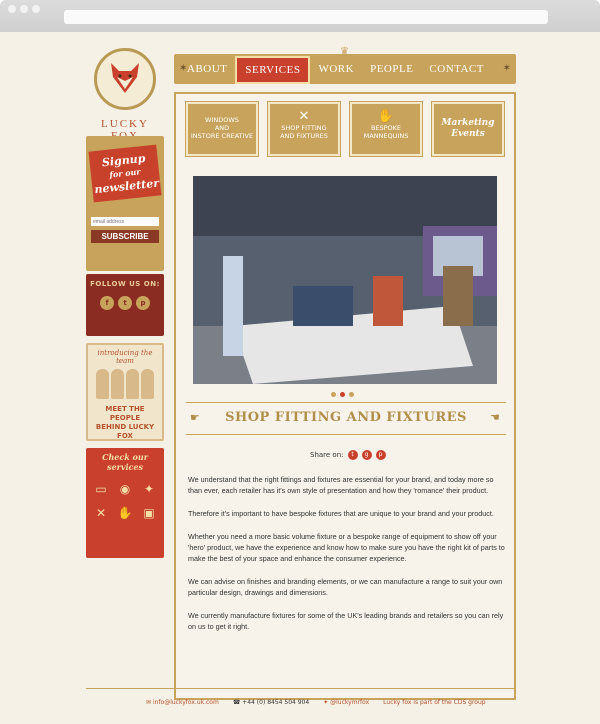 Image resolution: width=600 pixels, height=724 pixels. Describe the element at coordinates (24, 9) in the screenshot. I see `window-minimize-dot` at that location.